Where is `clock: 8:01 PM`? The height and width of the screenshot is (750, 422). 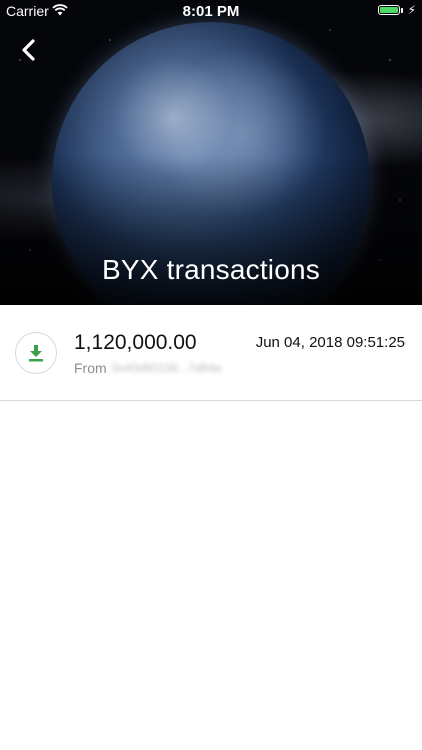 clock: 8:01 PM is located at coordinates (211, 11).